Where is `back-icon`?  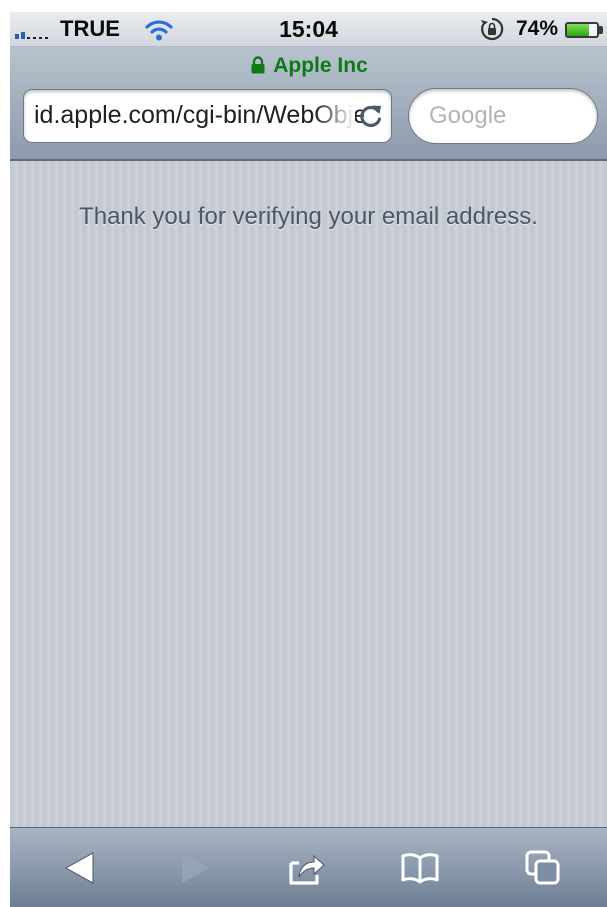 back-icon is located at coordinates (80, 868).